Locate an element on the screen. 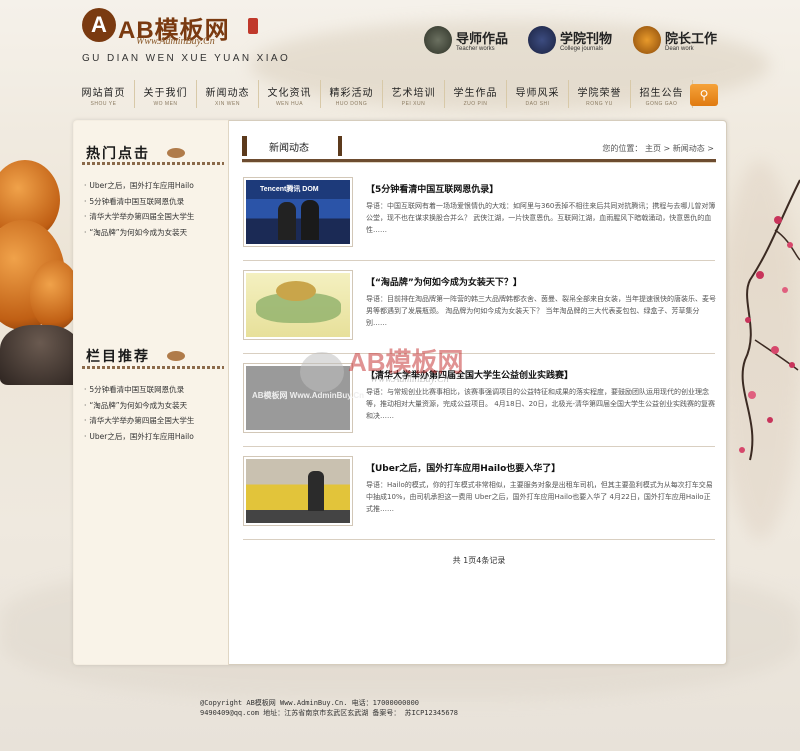  seal-stamp-icon is located at coordinates (253, 26).